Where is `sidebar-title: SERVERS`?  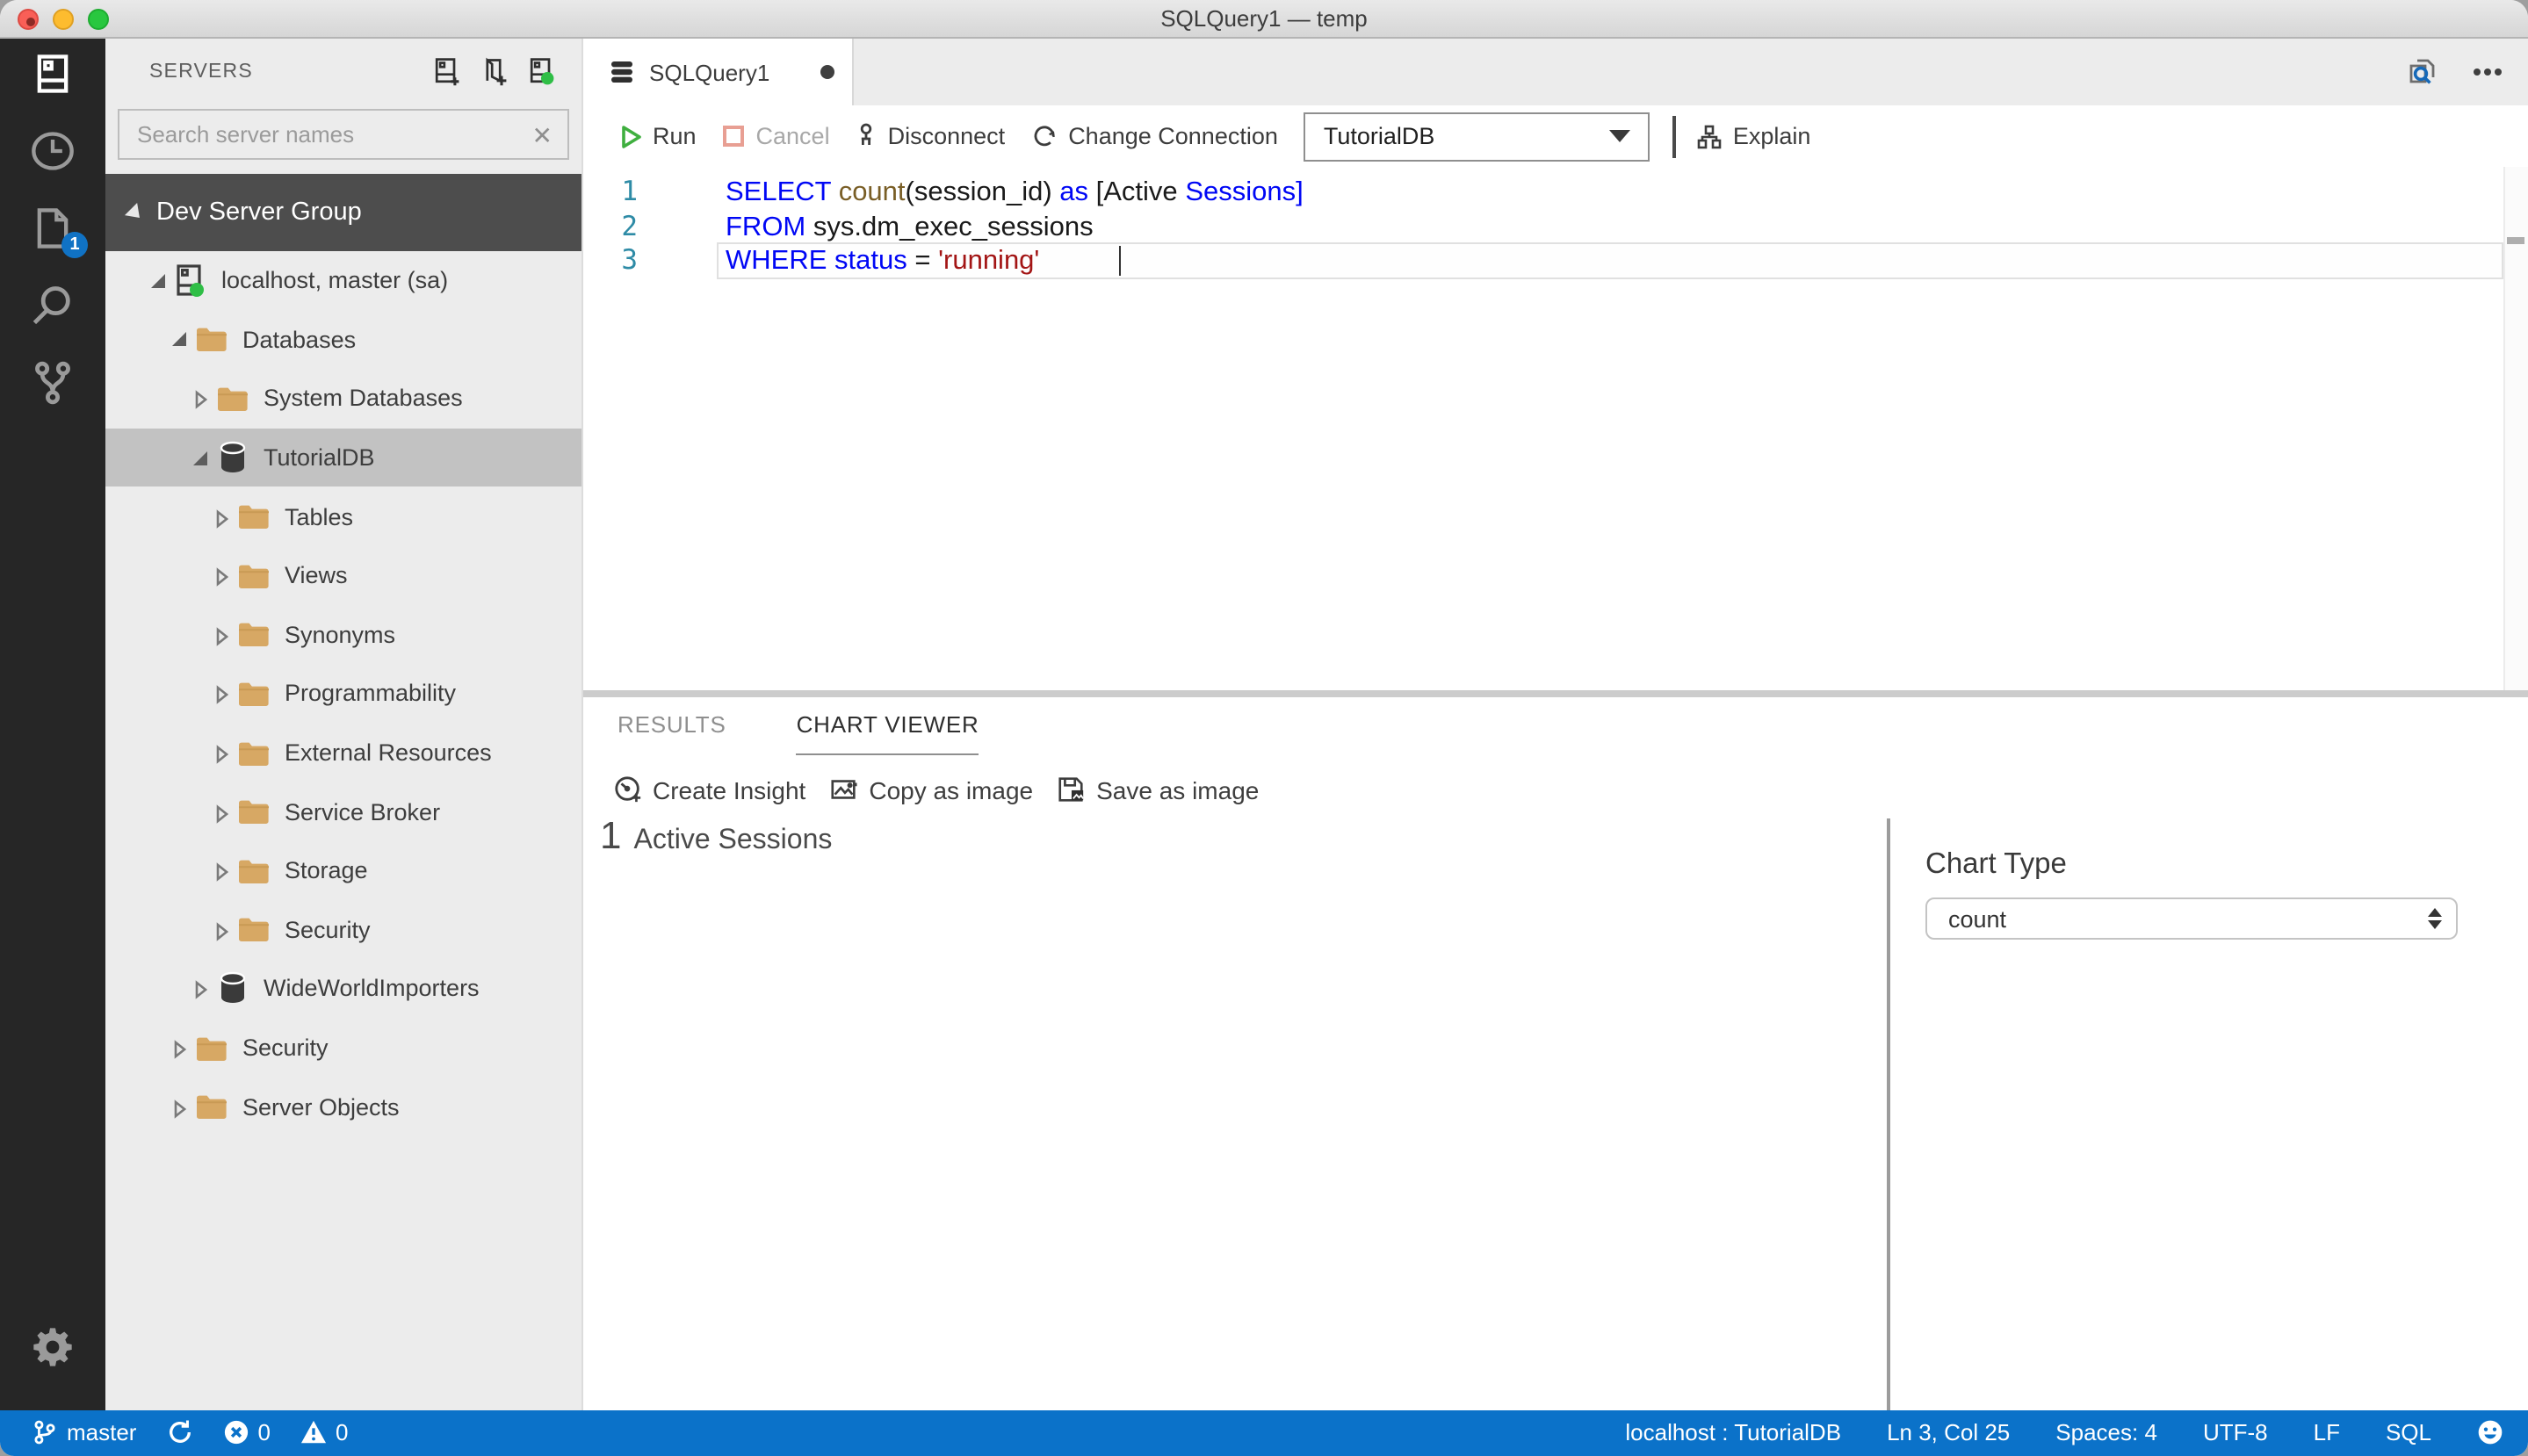 sidebar-title: SERVERS is located at coordinates (201, 72).